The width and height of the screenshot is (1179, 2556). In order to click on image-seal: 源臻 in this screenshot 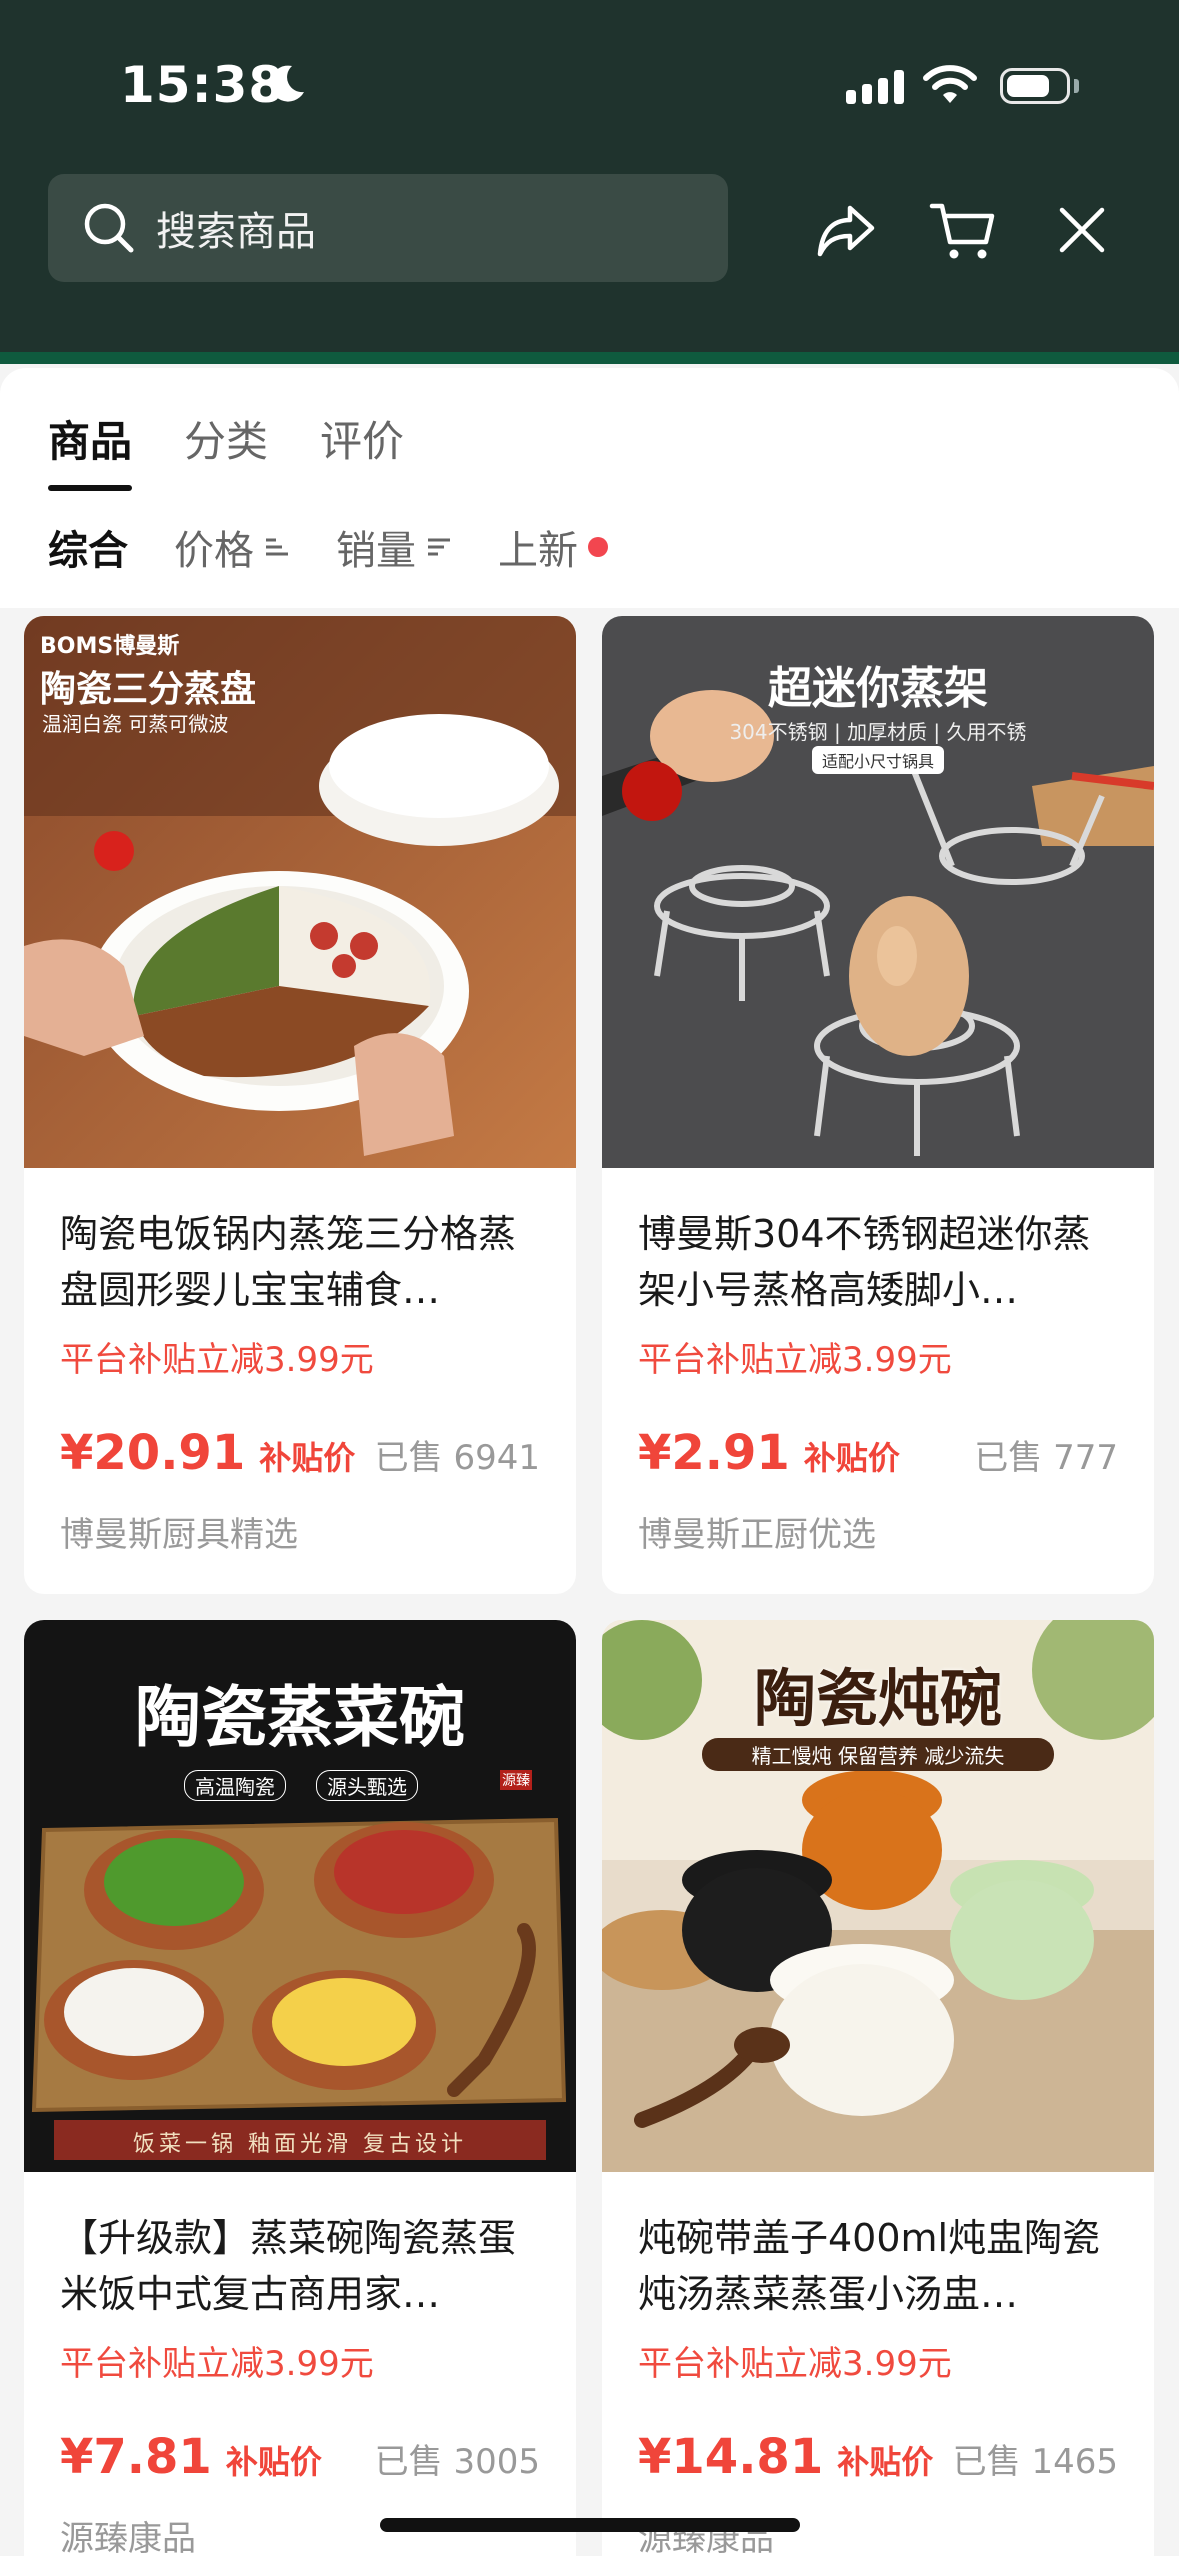, I will do `click(516, 1780)`.